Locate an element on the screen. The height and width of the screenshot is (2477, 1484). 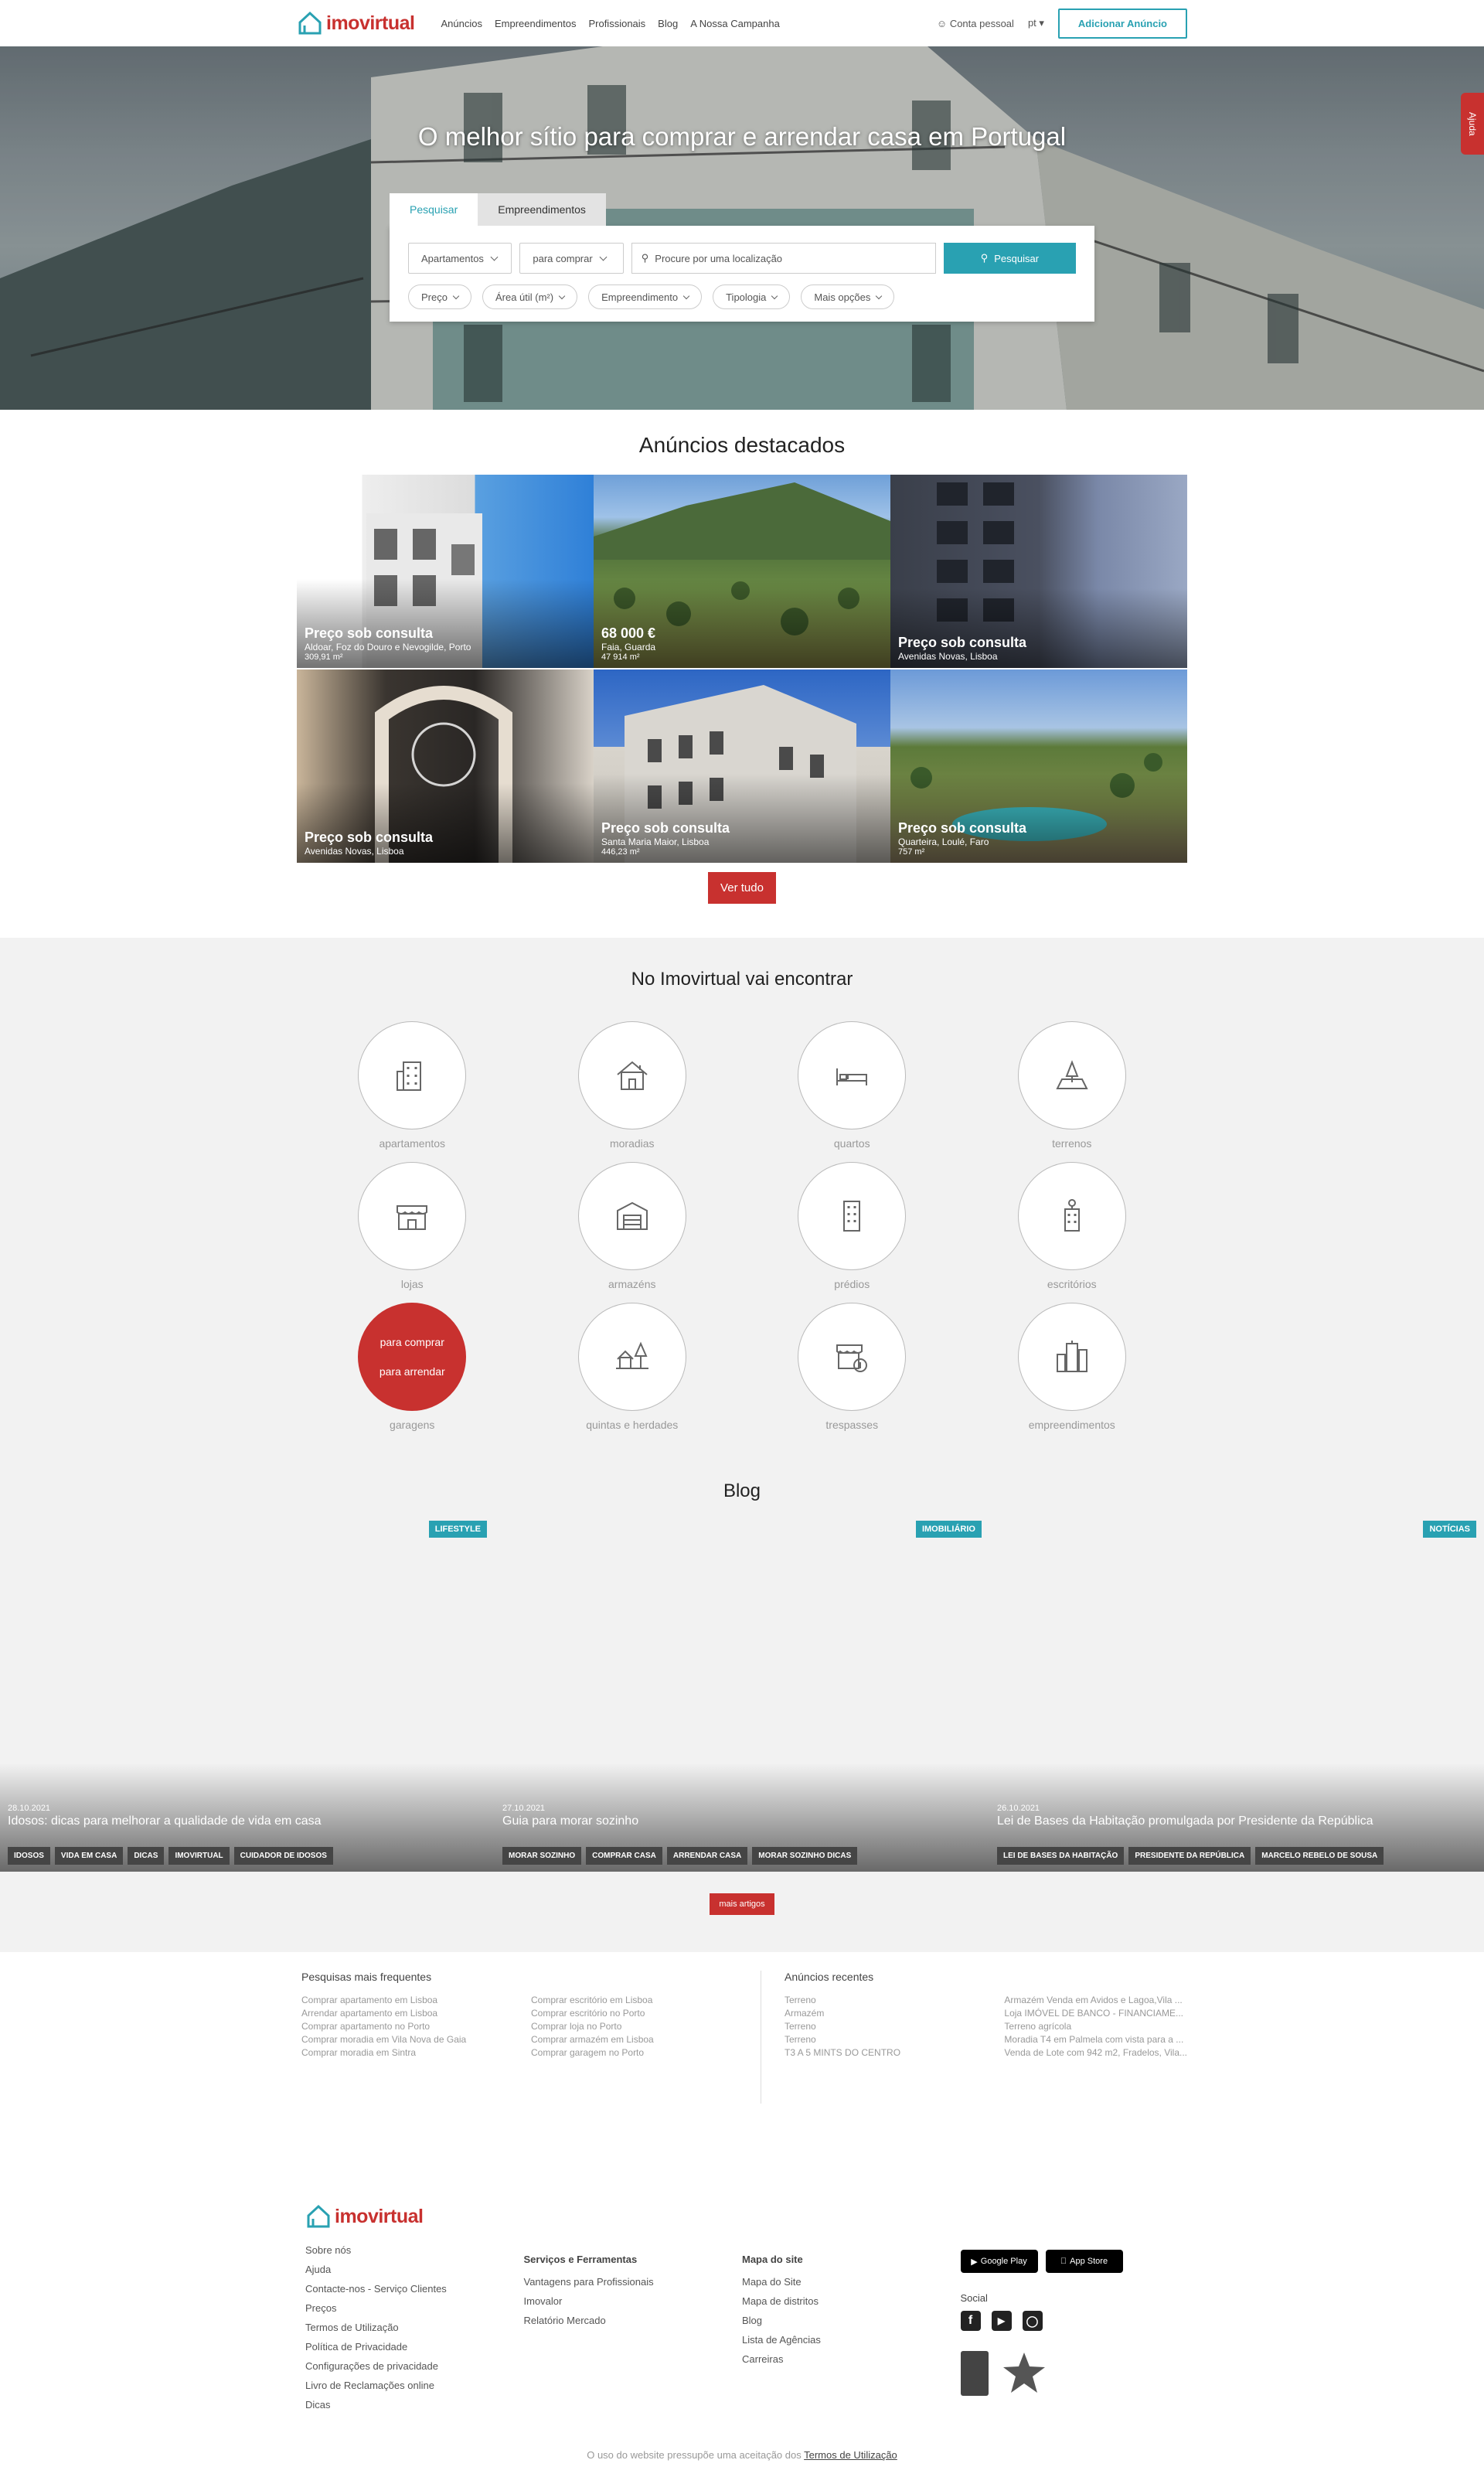
footer-link: Blog is located at coordinates (851, 2320).